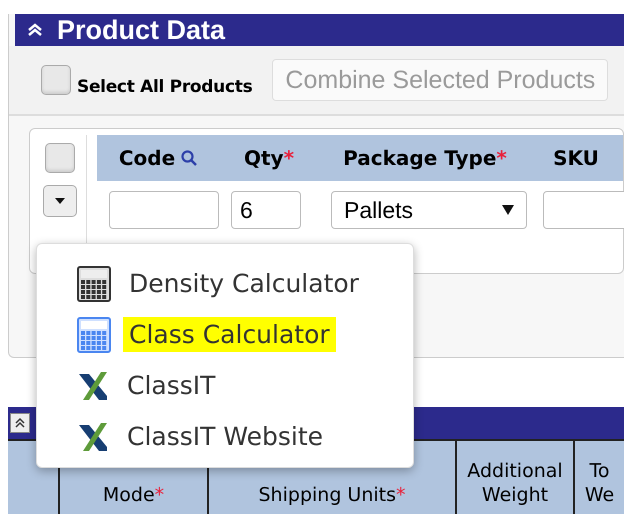  What do you see at coordinates (425, 158) in the screenshot?
I see `column-header: Package Type*` at bounding box center [425, 158].